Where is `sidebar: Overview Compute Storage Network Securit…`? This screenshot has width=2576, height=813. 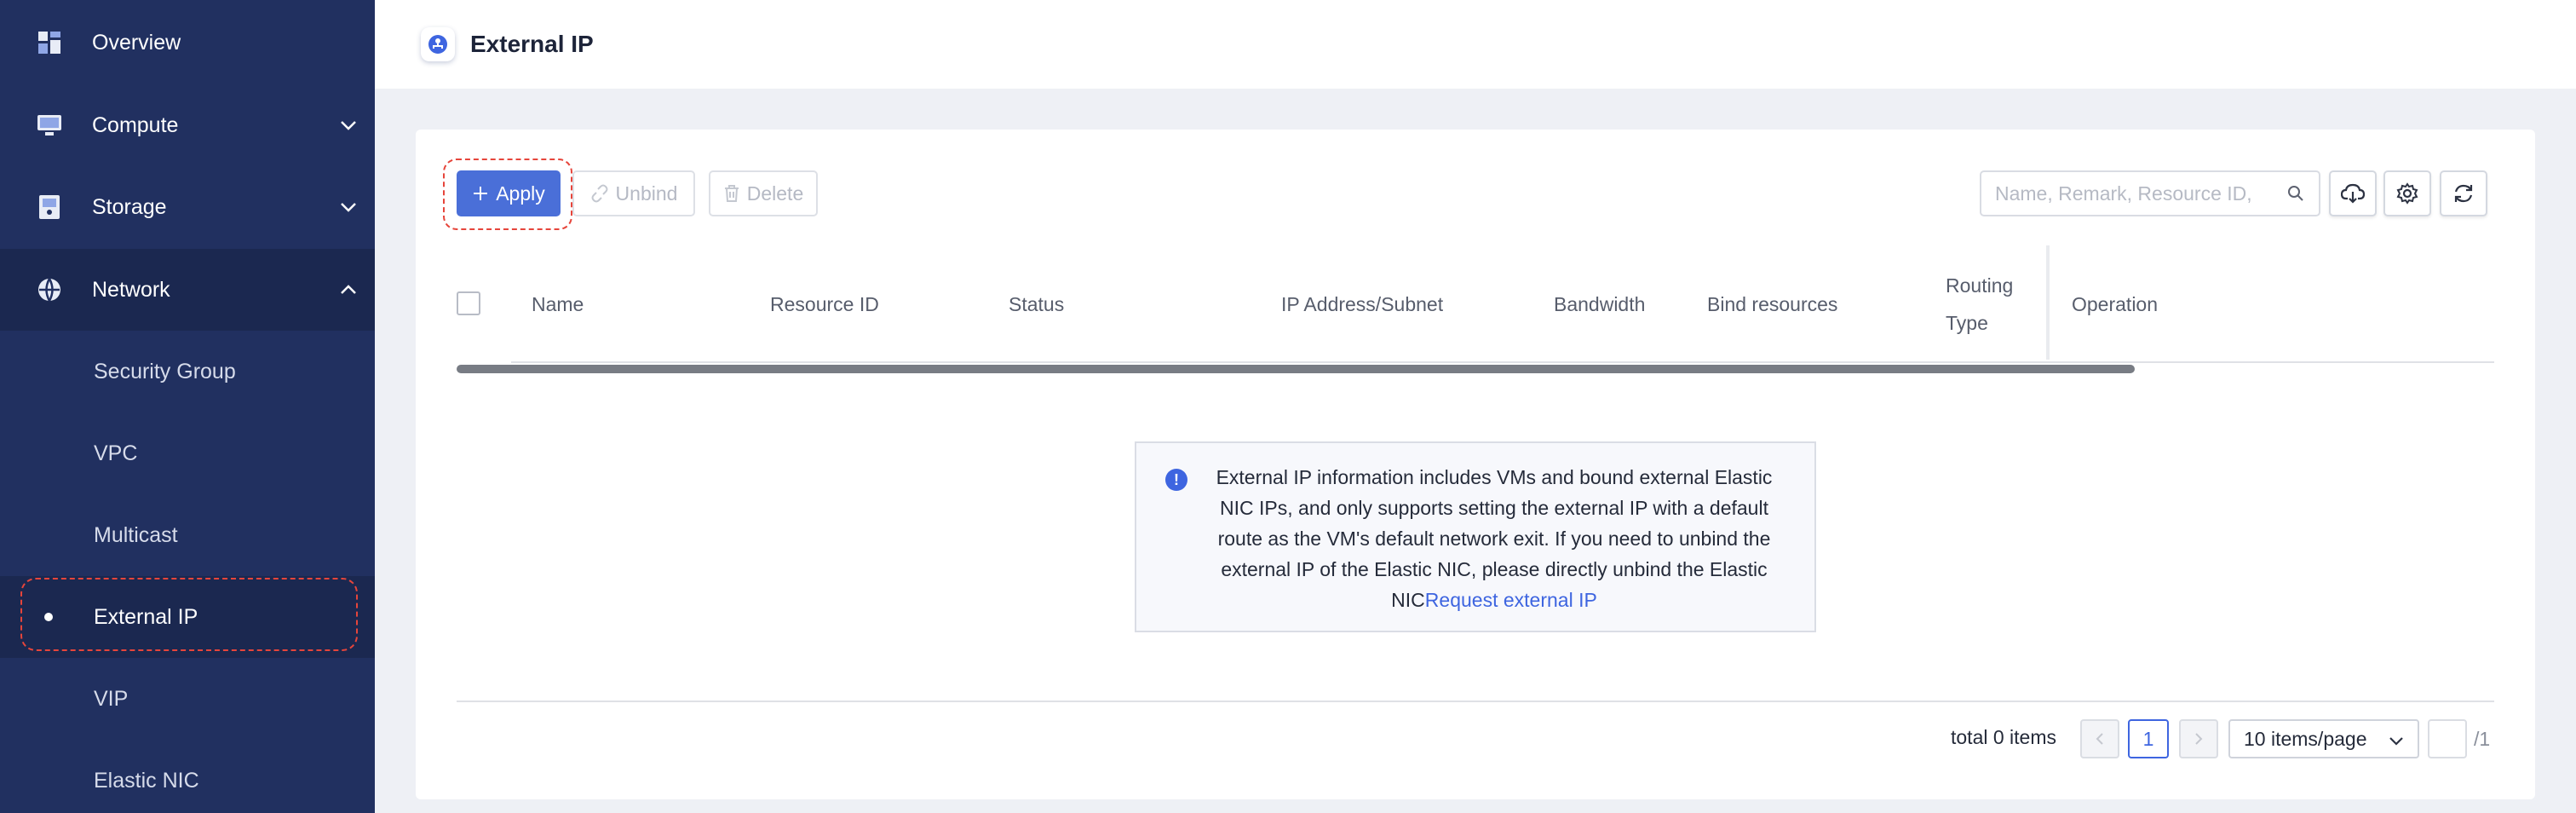 sidebar: Overview Compute Storage Network Securit… is located at coordinates (188, 407).